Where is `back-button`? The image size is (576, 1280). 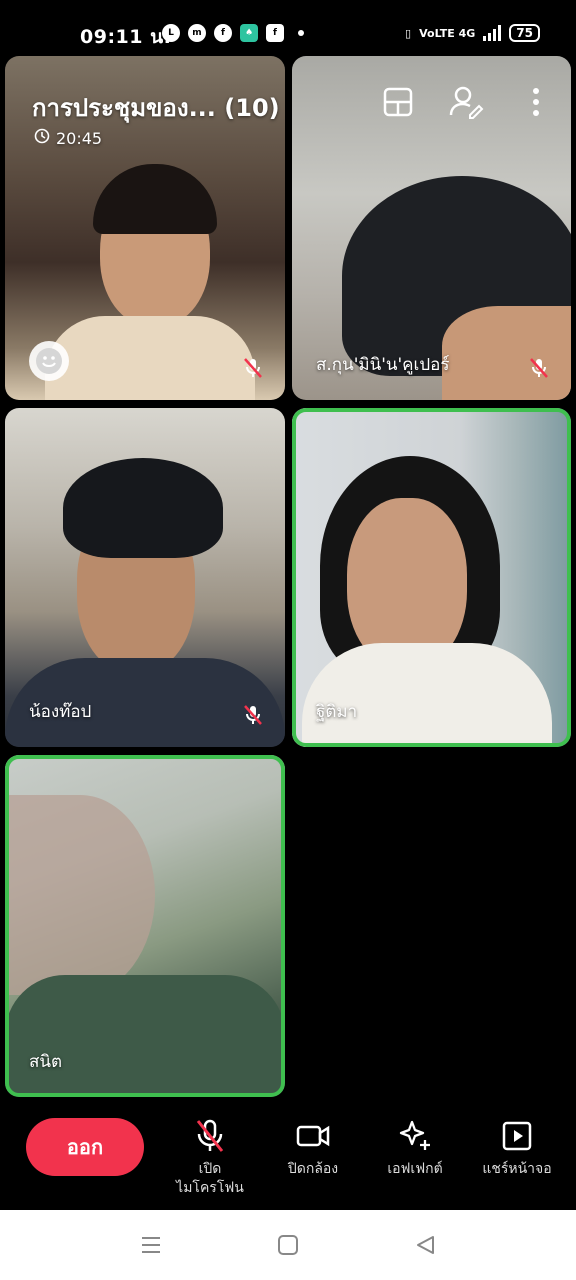
back-button is located at coordinates (425, 1245).